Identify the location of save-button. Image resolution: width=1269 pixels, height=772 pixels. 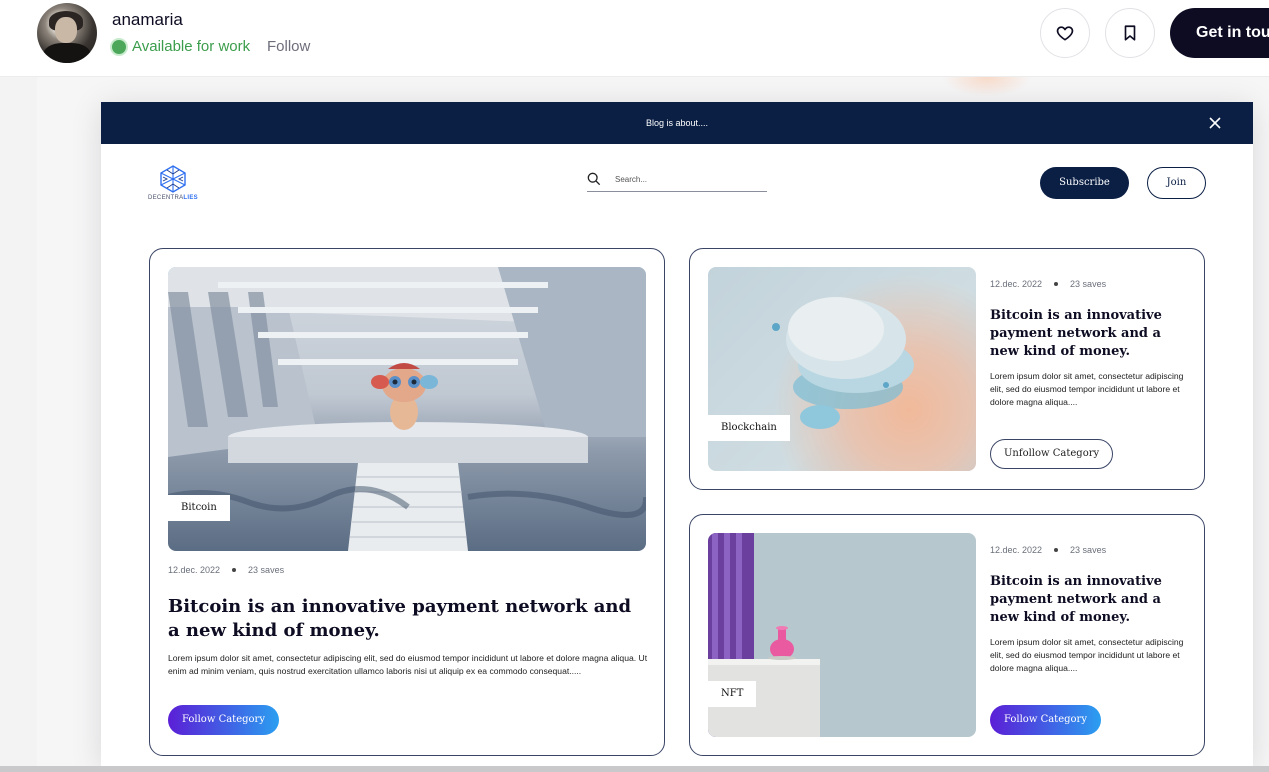
(1130, 33).